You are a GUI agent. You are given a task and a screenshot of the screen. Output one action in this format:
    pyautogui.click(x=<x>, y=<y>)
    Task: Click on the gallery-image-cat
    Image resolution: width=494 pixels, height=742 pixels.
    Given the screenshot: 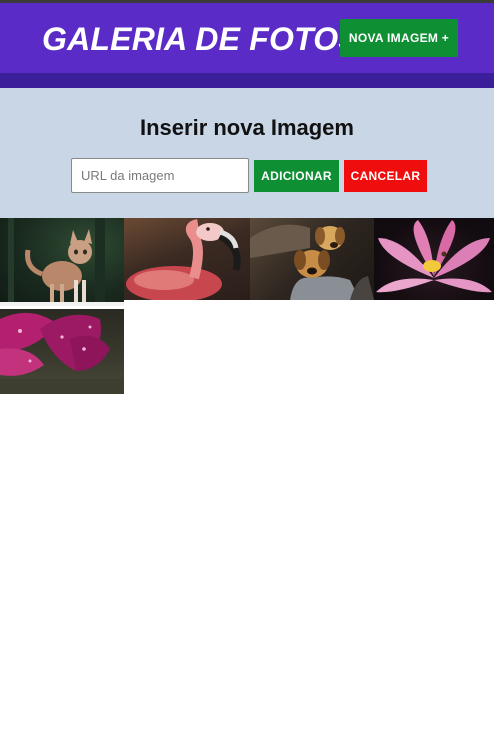 What is the action you would take?
    pyautogui.click(x=62, y=262)
    